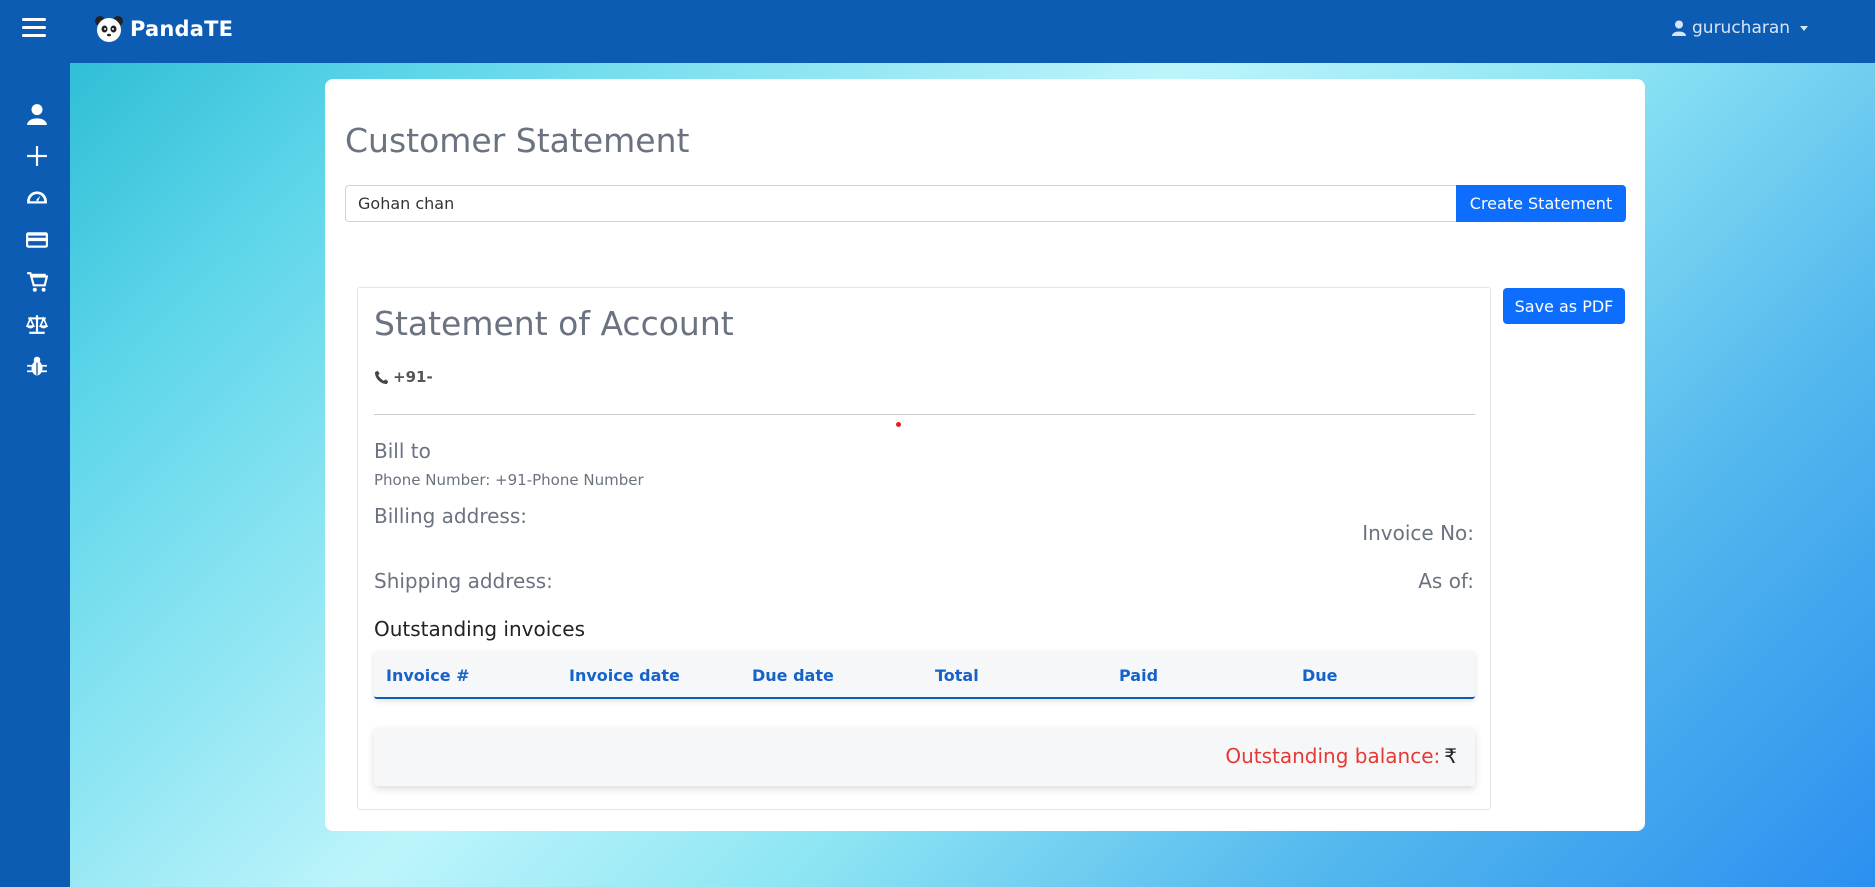  What do you see at coordinates (428, 675) in the screenshot?
I see `column-header-invoice-number: Invoice #` at bounding box center [428, 675].